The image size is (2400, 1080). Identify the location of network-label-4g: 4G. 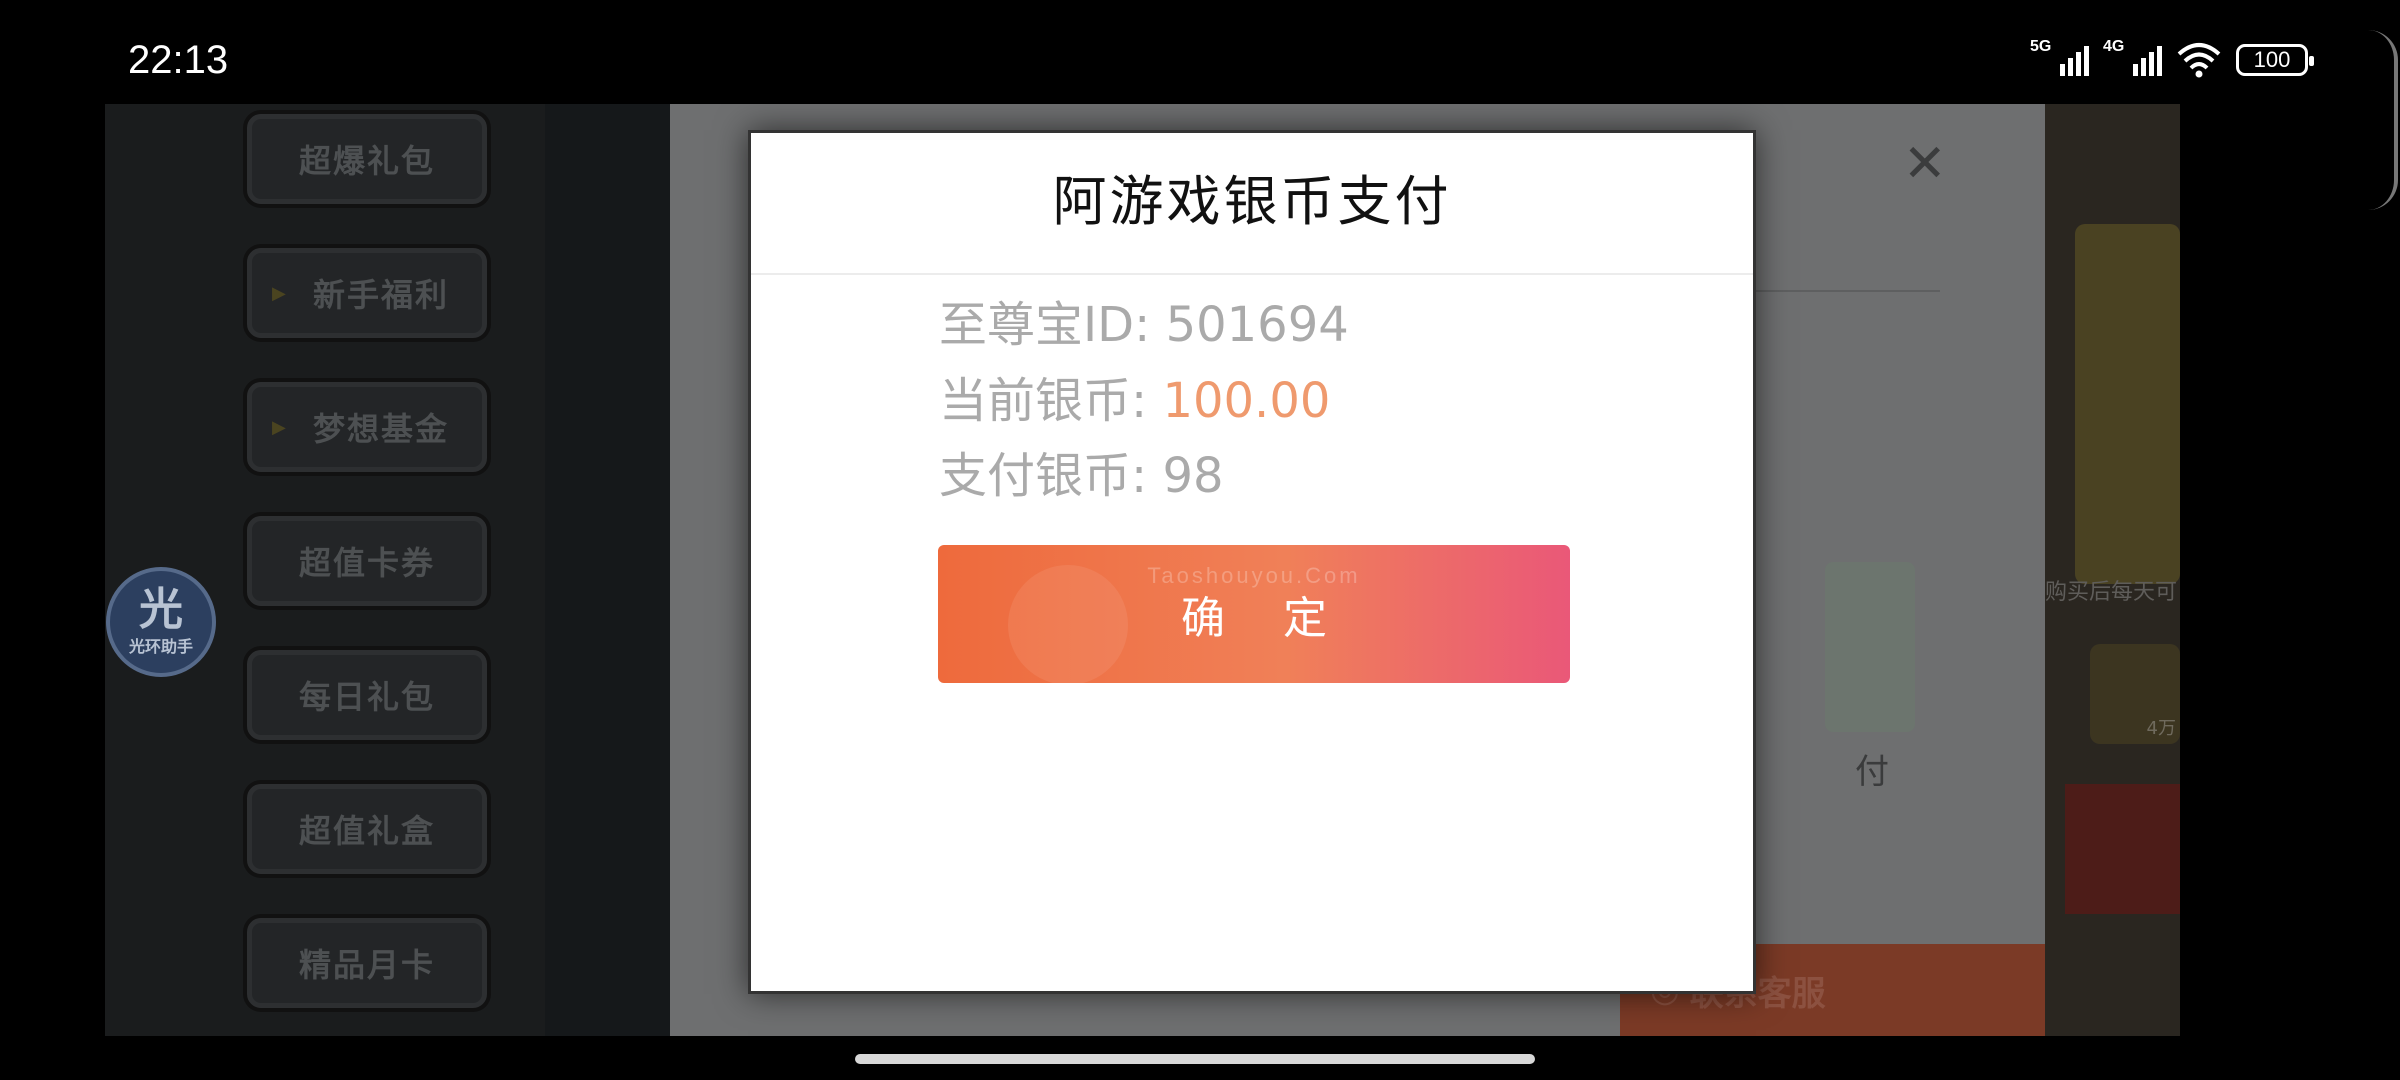
(2114, 46).